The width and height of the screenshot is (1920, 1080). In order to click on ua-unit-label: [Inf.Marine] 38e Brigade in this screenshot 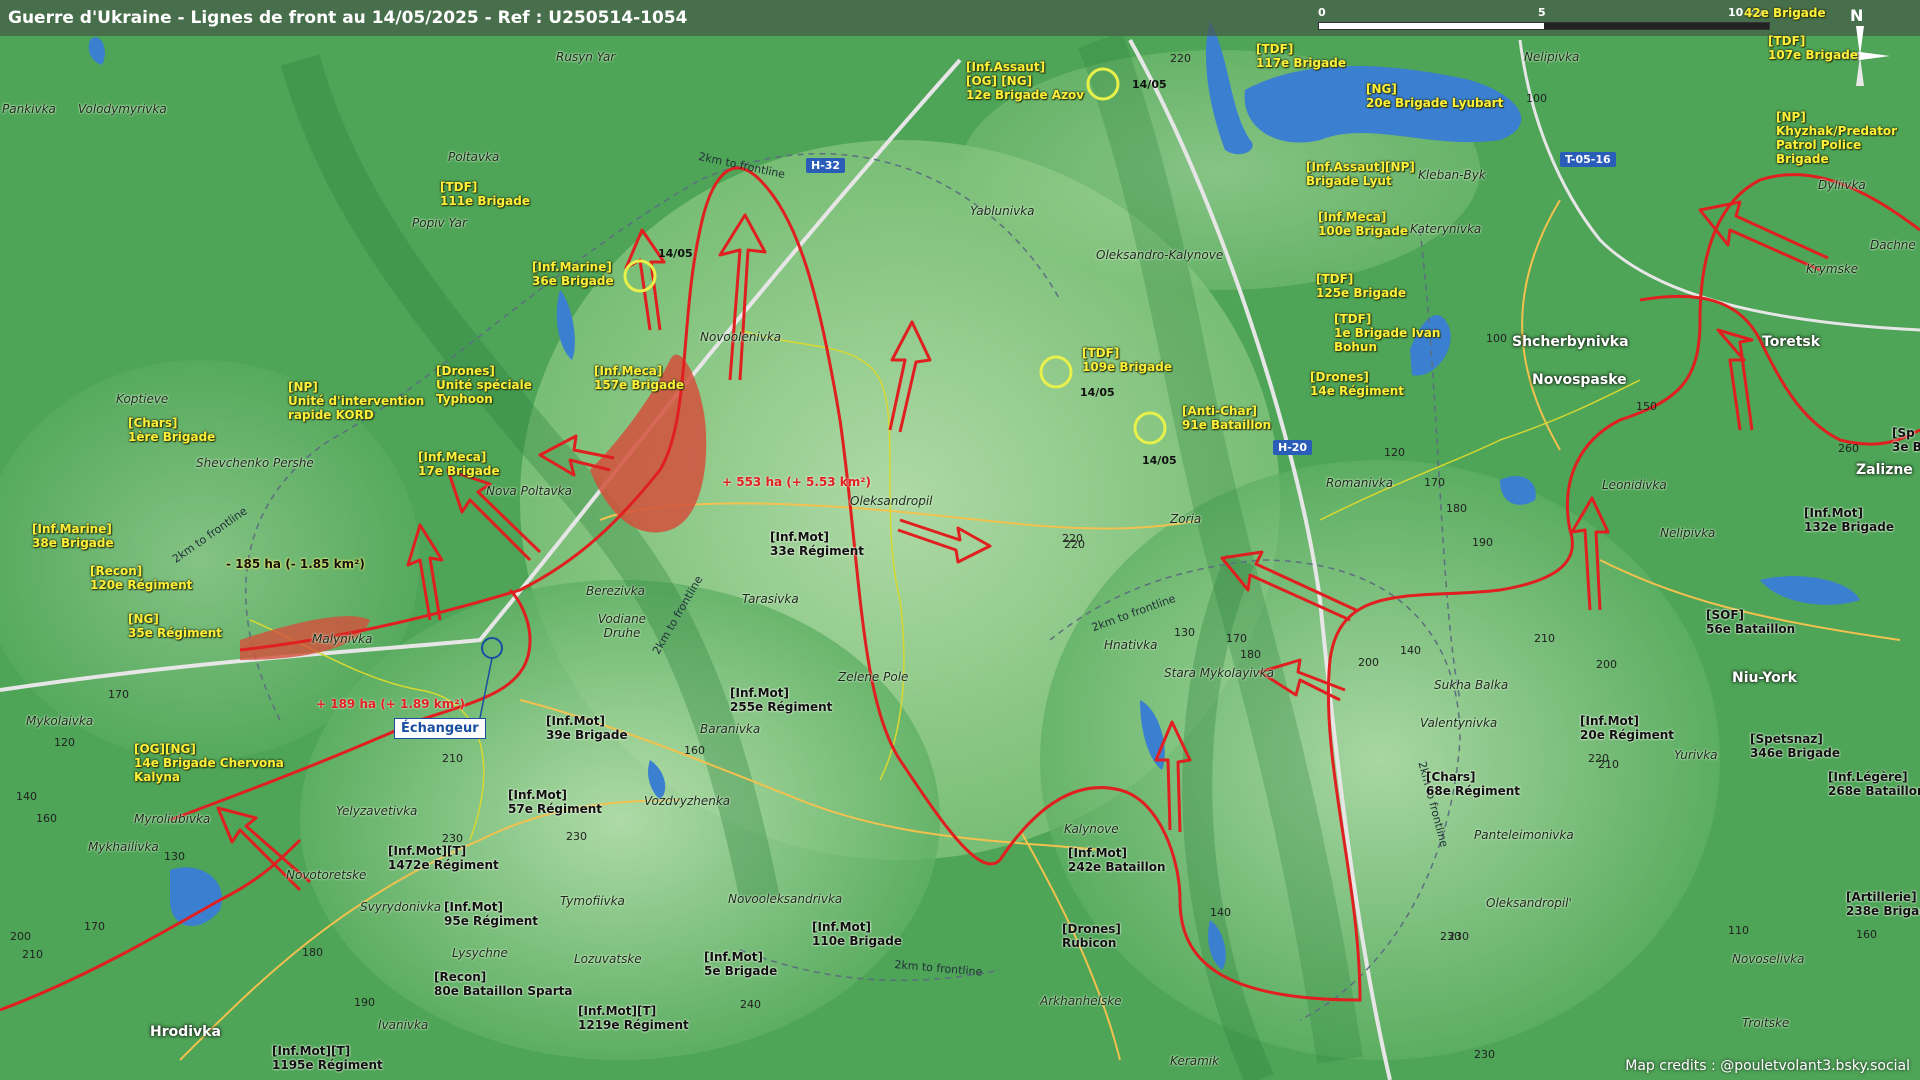, I will do `click(73, 536)`.